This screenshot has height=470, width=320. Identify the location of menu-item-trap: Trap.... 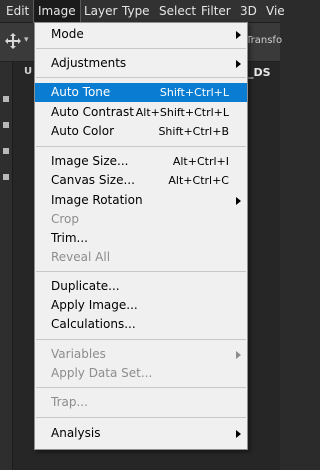
(141, 402).